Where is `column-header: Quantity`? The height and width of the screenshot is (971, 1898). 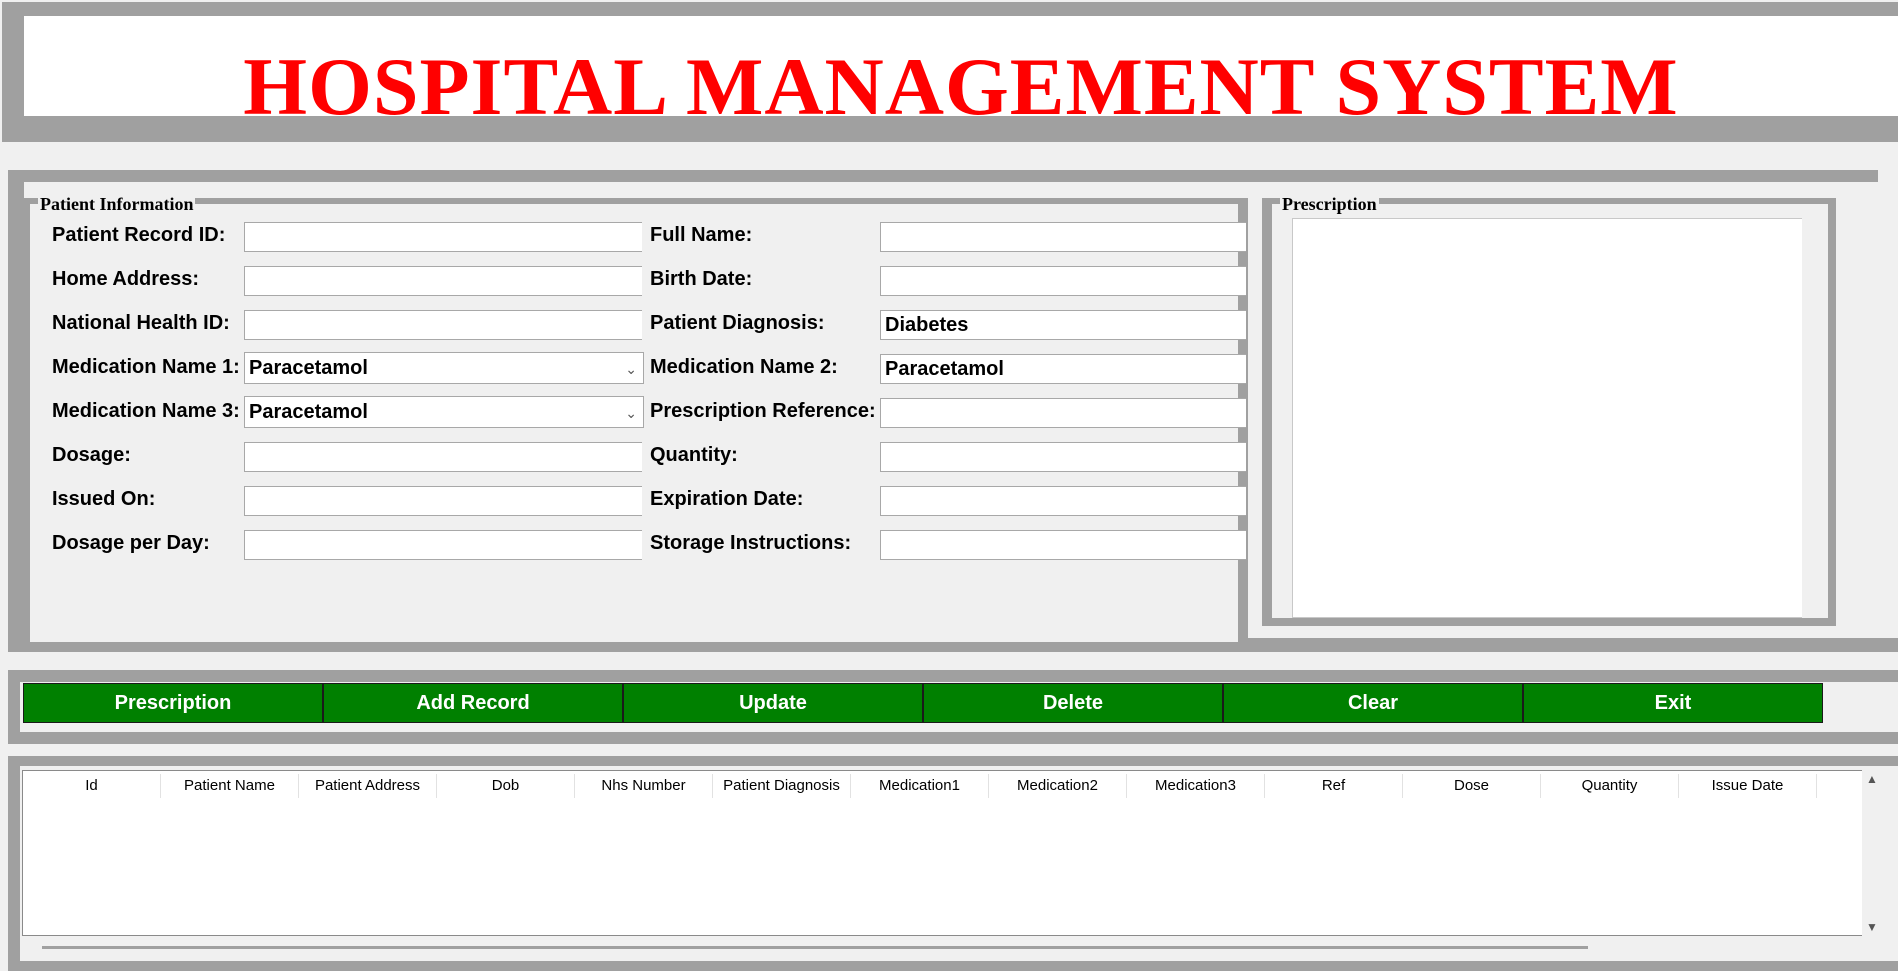
column-header: Quantity is located at coordinates (1610, 786).